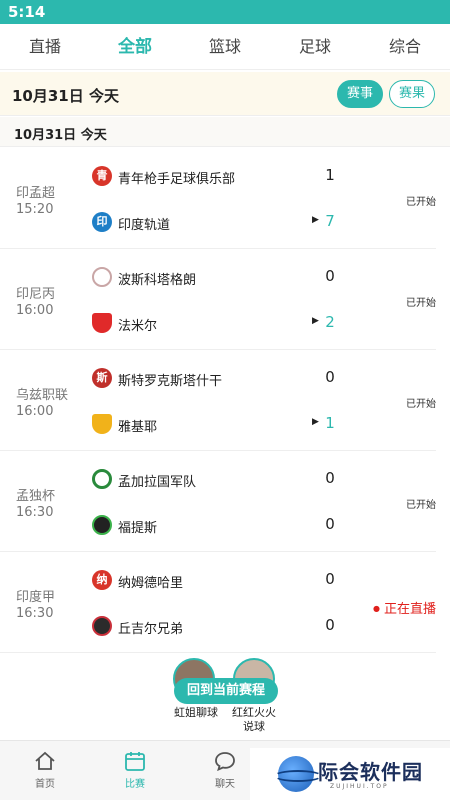 The width and height of the screenshot is (450, 800). Describe the element at coordinates (262, 324) in the screenshot. I see `away-team: 法米尔 ▶ 2` at that location.